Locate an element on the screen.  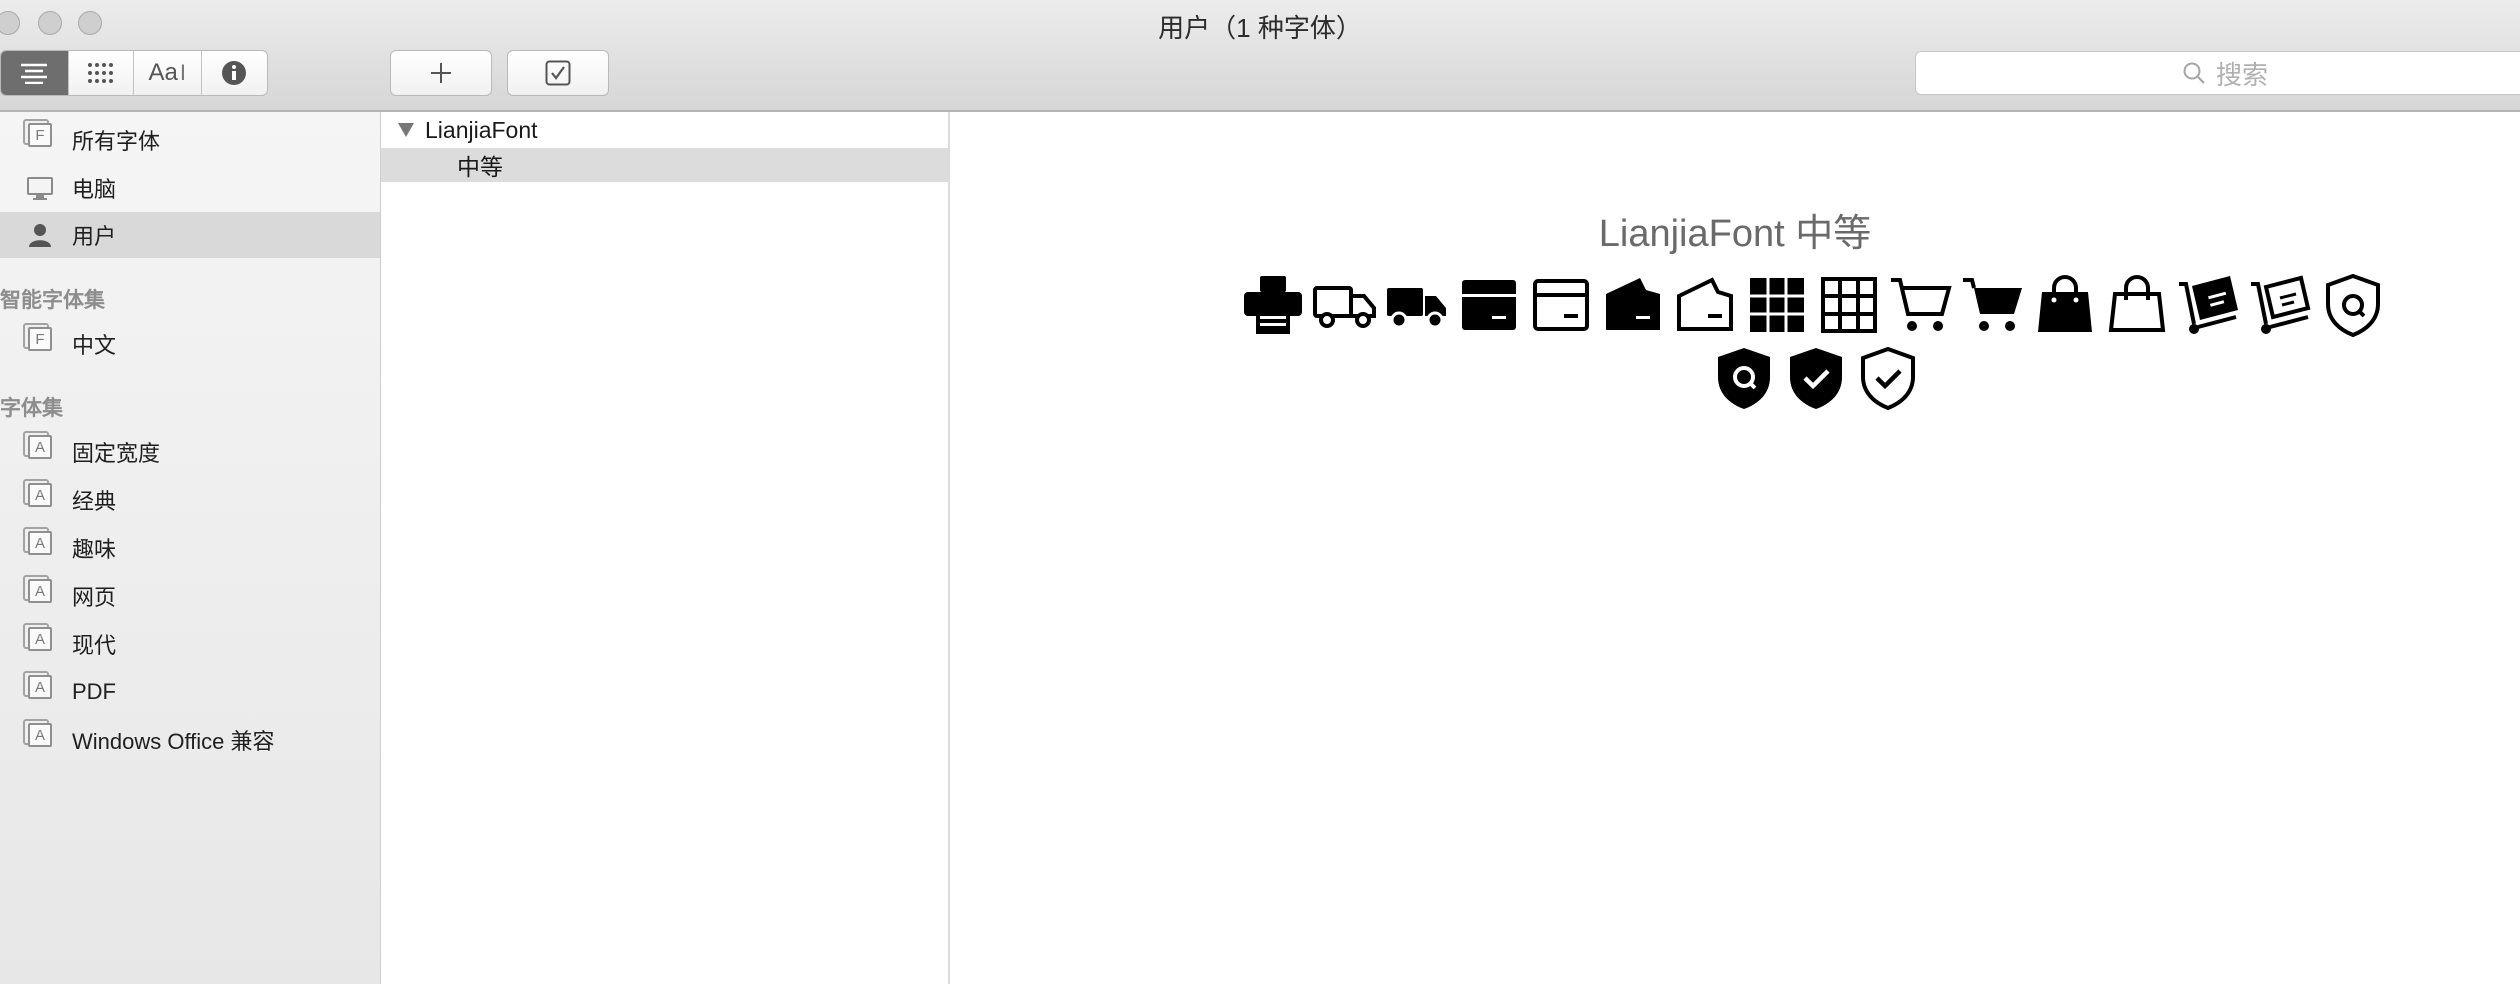
cart-outline-icon is located at coordinates (1921, 304).